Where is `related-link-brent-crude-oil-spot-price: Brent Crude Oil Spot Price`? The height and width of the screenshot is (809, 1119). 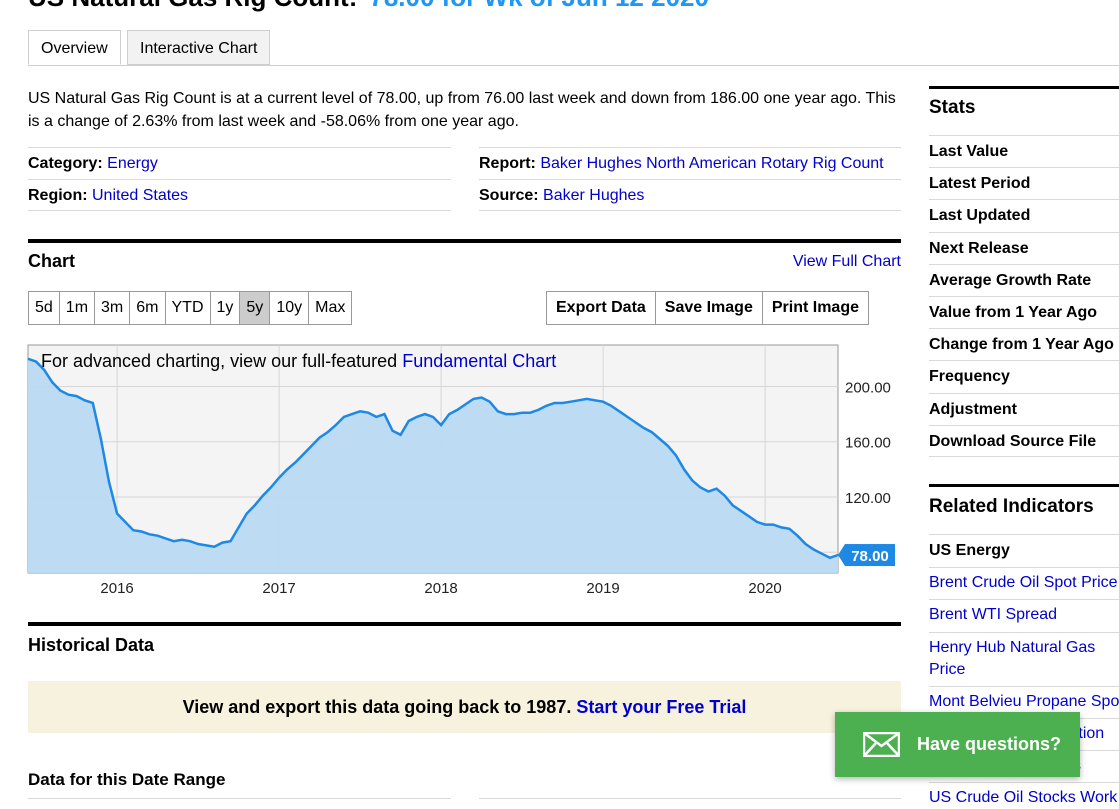
related-link-brent-crude-oil-spot-price: Brent Crude Oil Spot Price is located at coordinates (1024, 580).